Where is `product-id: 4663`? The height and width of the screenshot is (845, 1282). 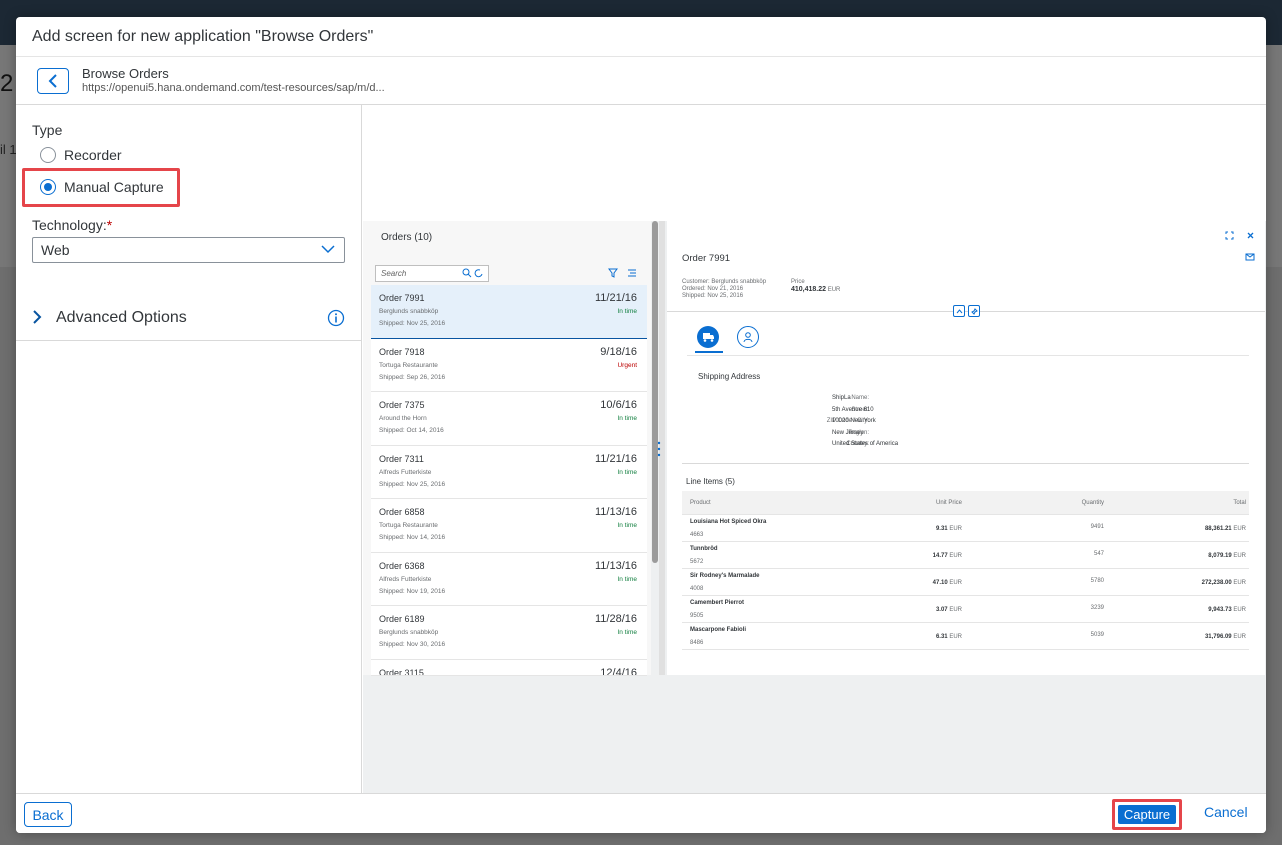
product-id: 4663 is located at coordinates (697, 535).